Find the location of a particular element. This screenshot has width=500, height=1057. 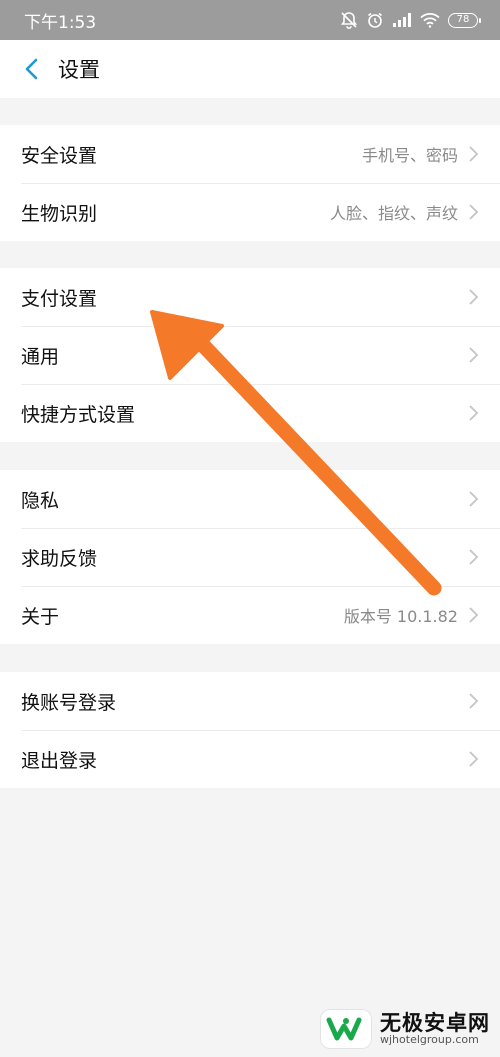

settings-row-general: 通用 is located at coordinates (250, 355).